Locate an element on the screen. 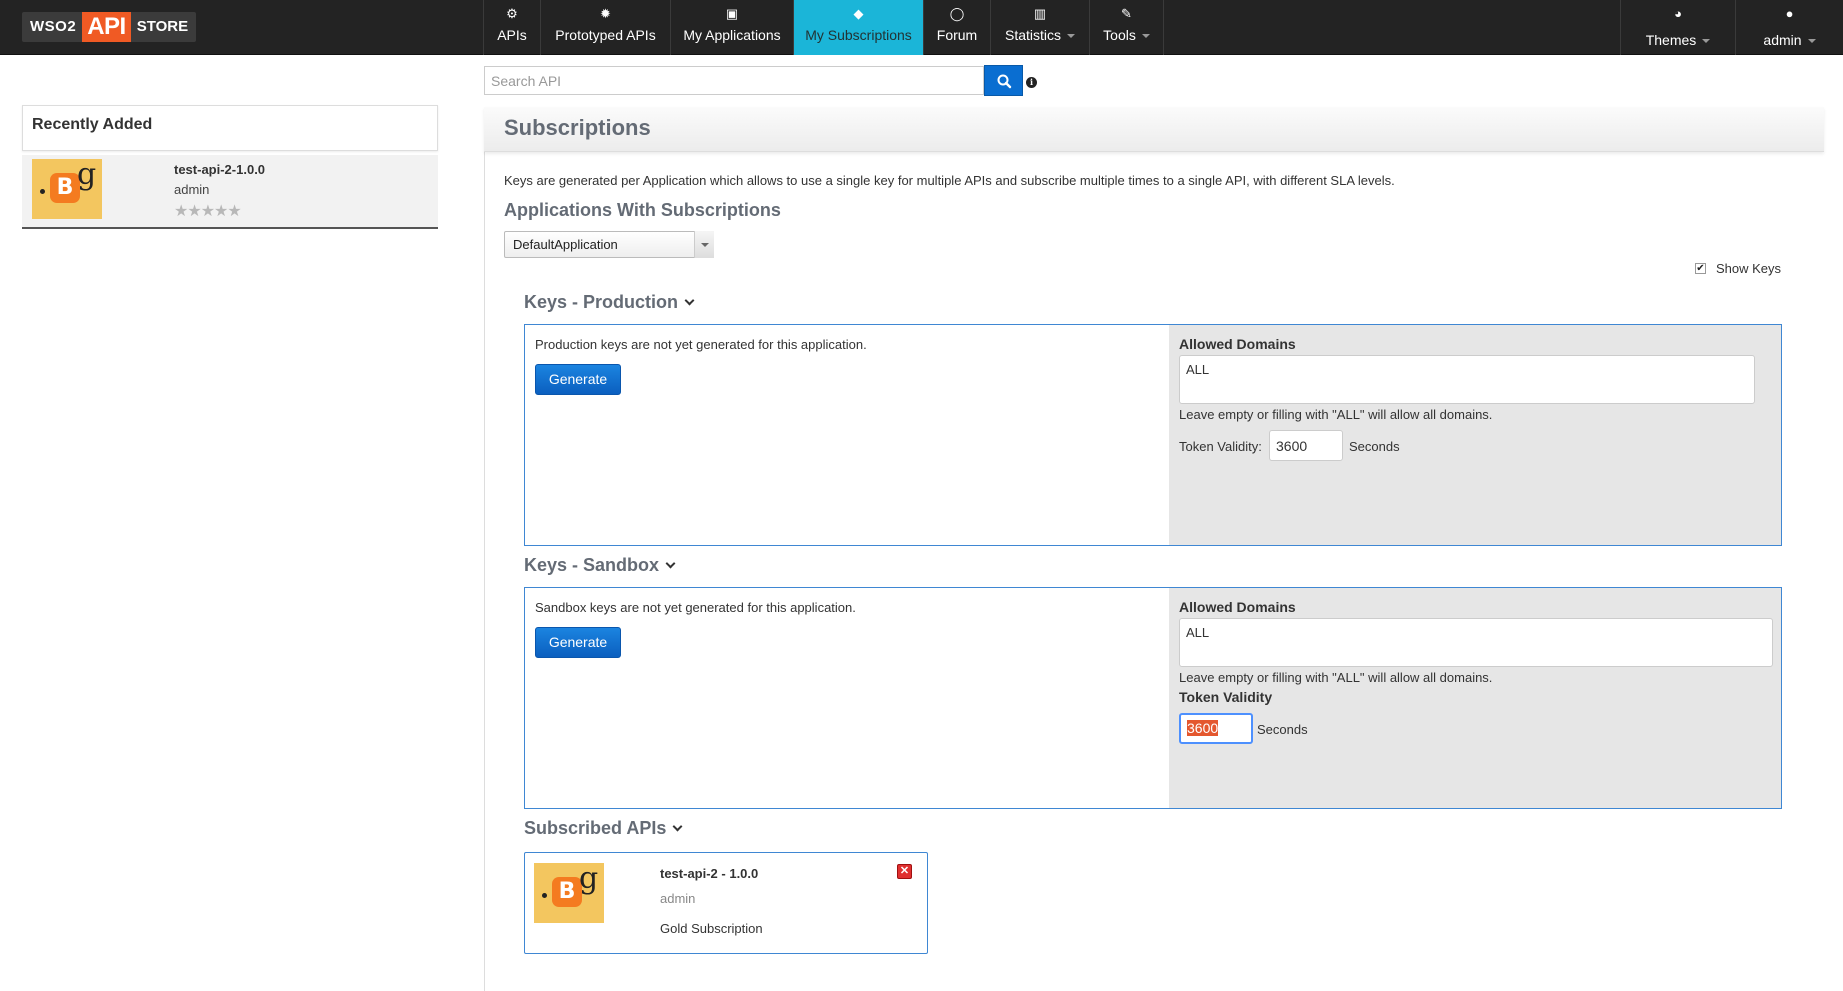 Image resolution: width=1843 pixels, height=991 pixels. dashboard-icon: ◕ is located at coordinates (1678, 13).